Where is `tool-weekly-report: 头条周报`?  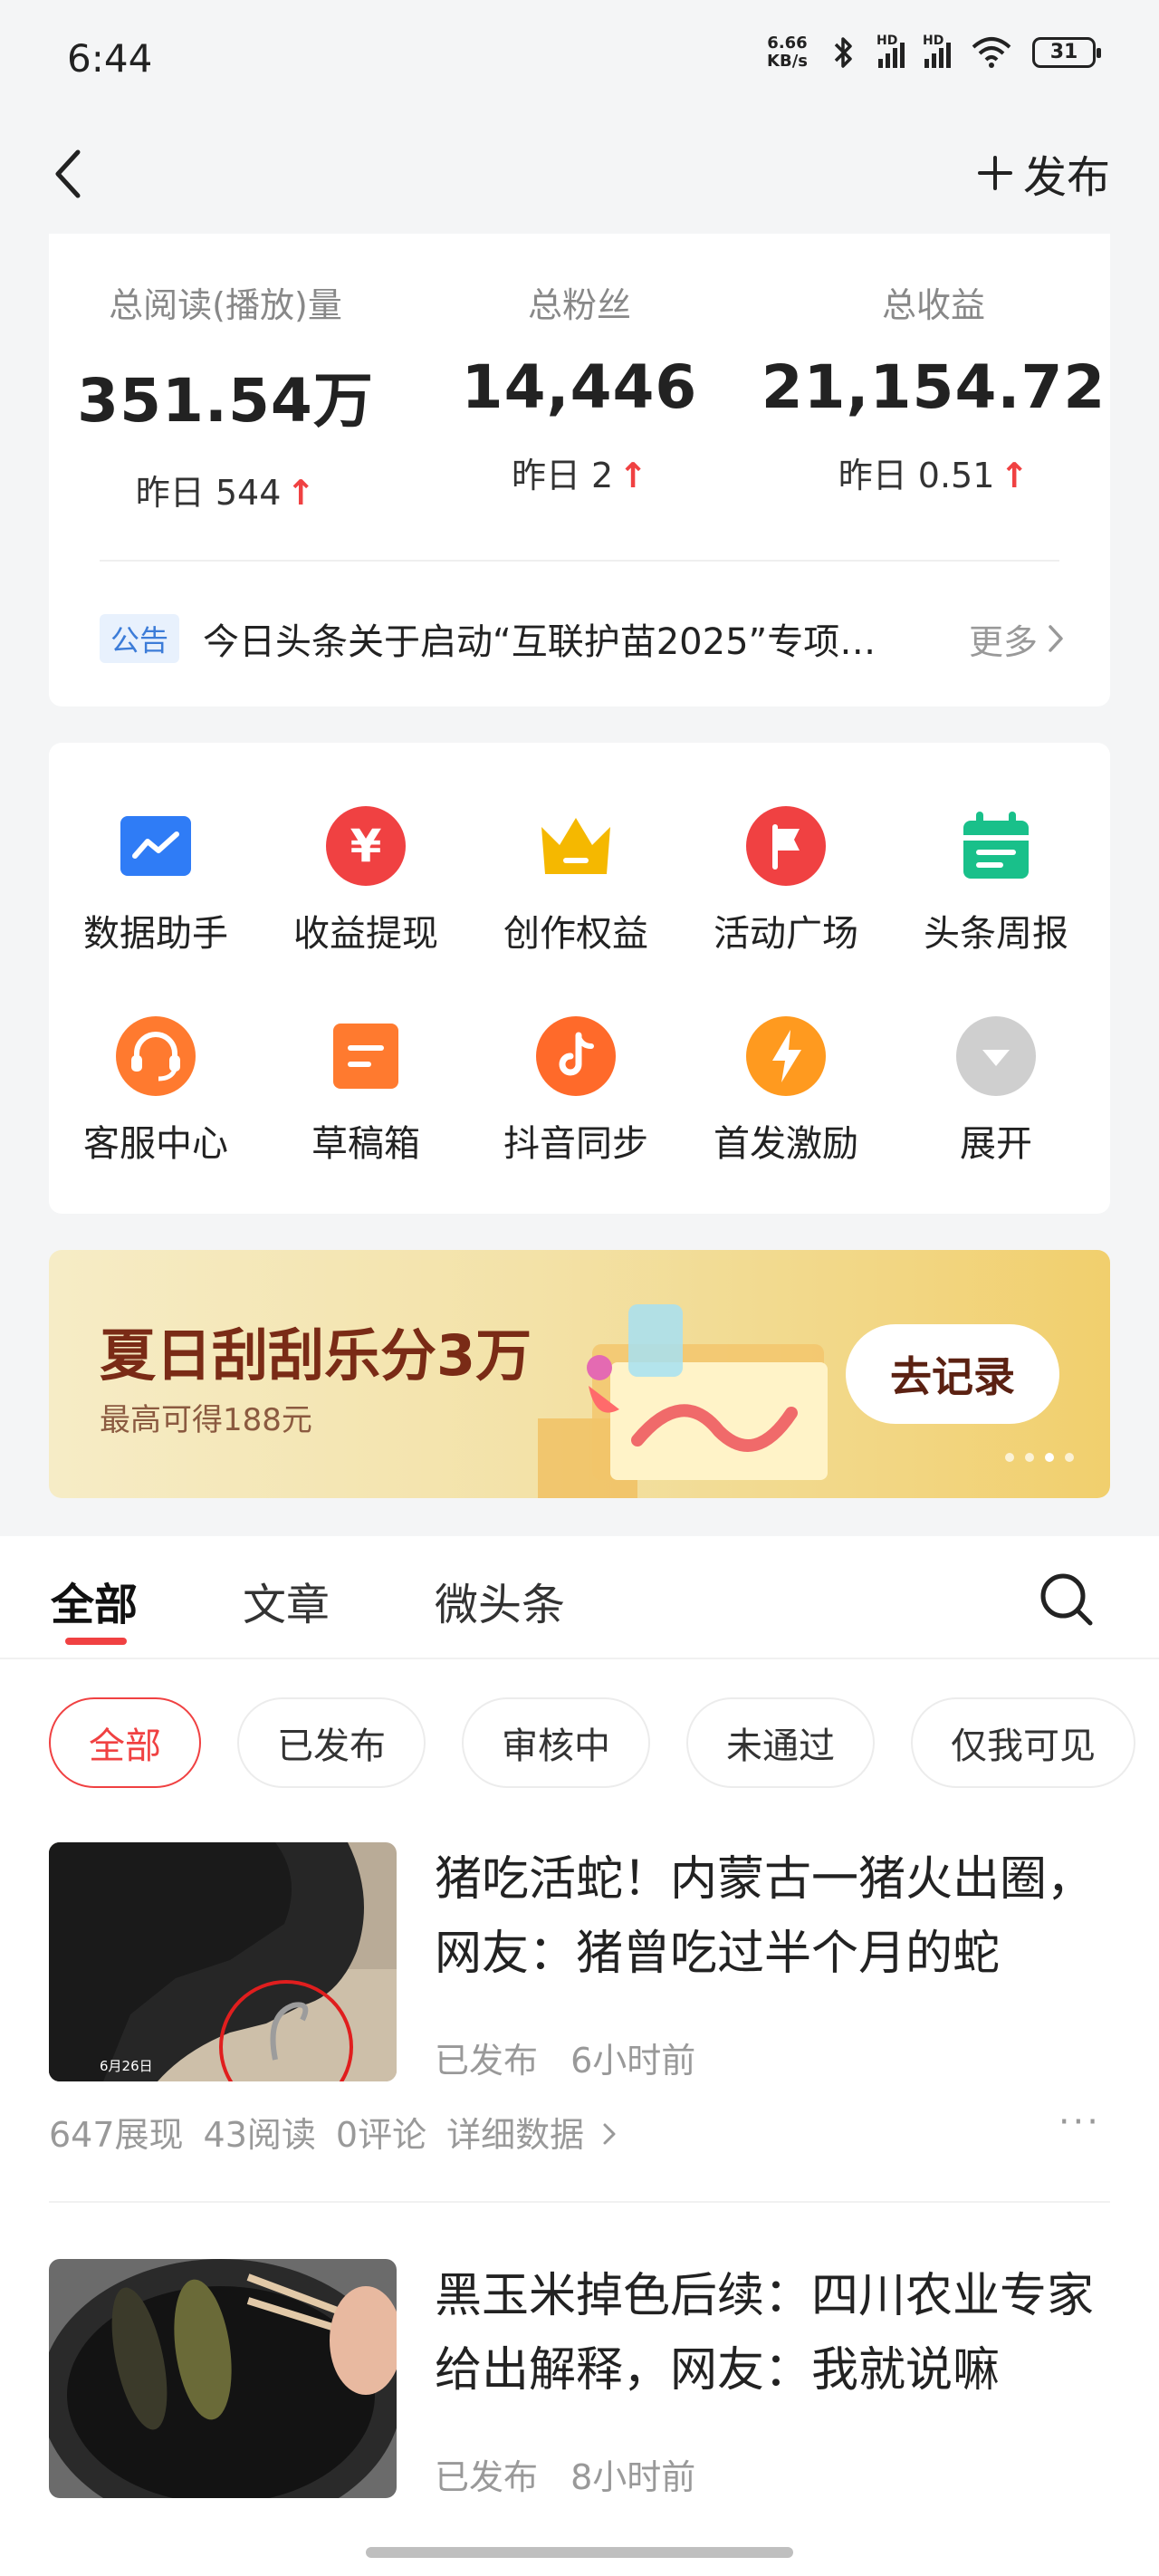
tool-weekly-report: 头条周报 is located at coordinates (996, 880).